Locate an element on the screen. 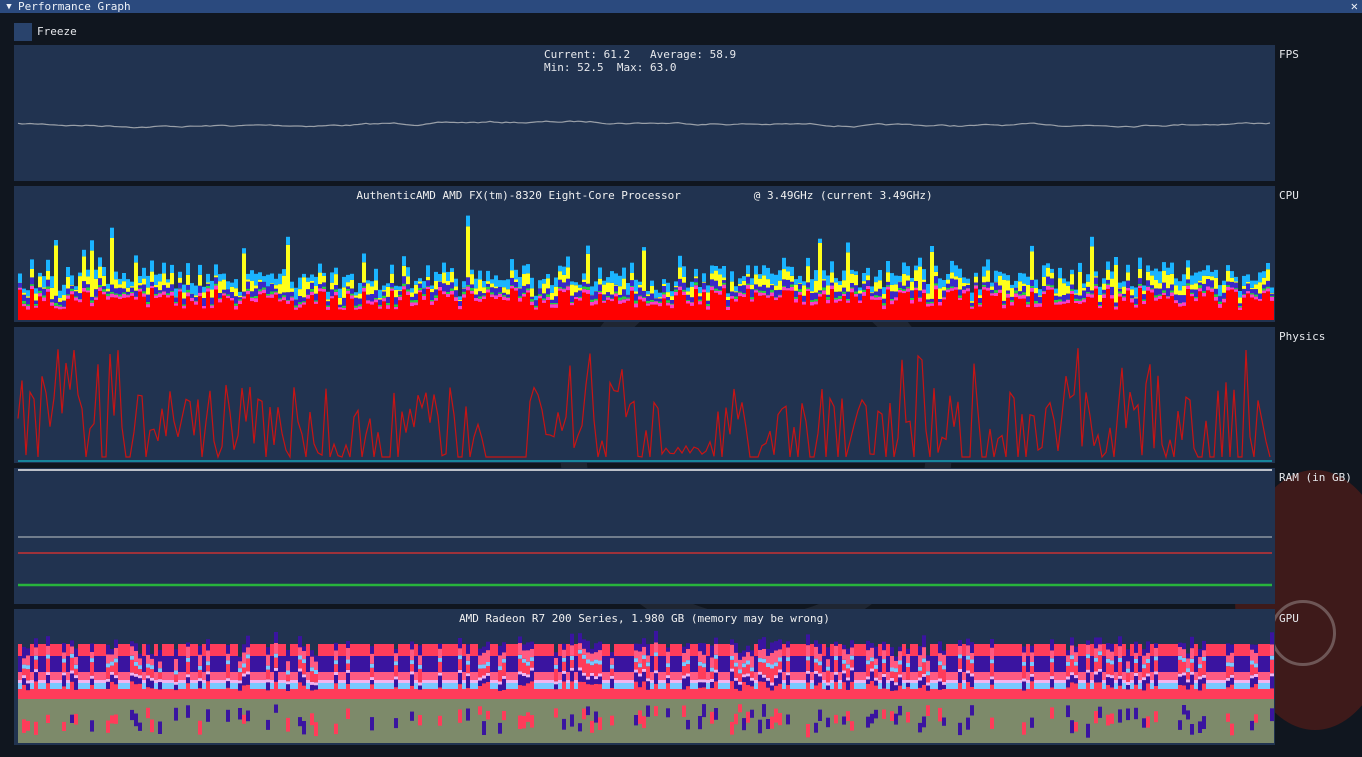  fps-label: FPS is located at coordinates (1289, 54).